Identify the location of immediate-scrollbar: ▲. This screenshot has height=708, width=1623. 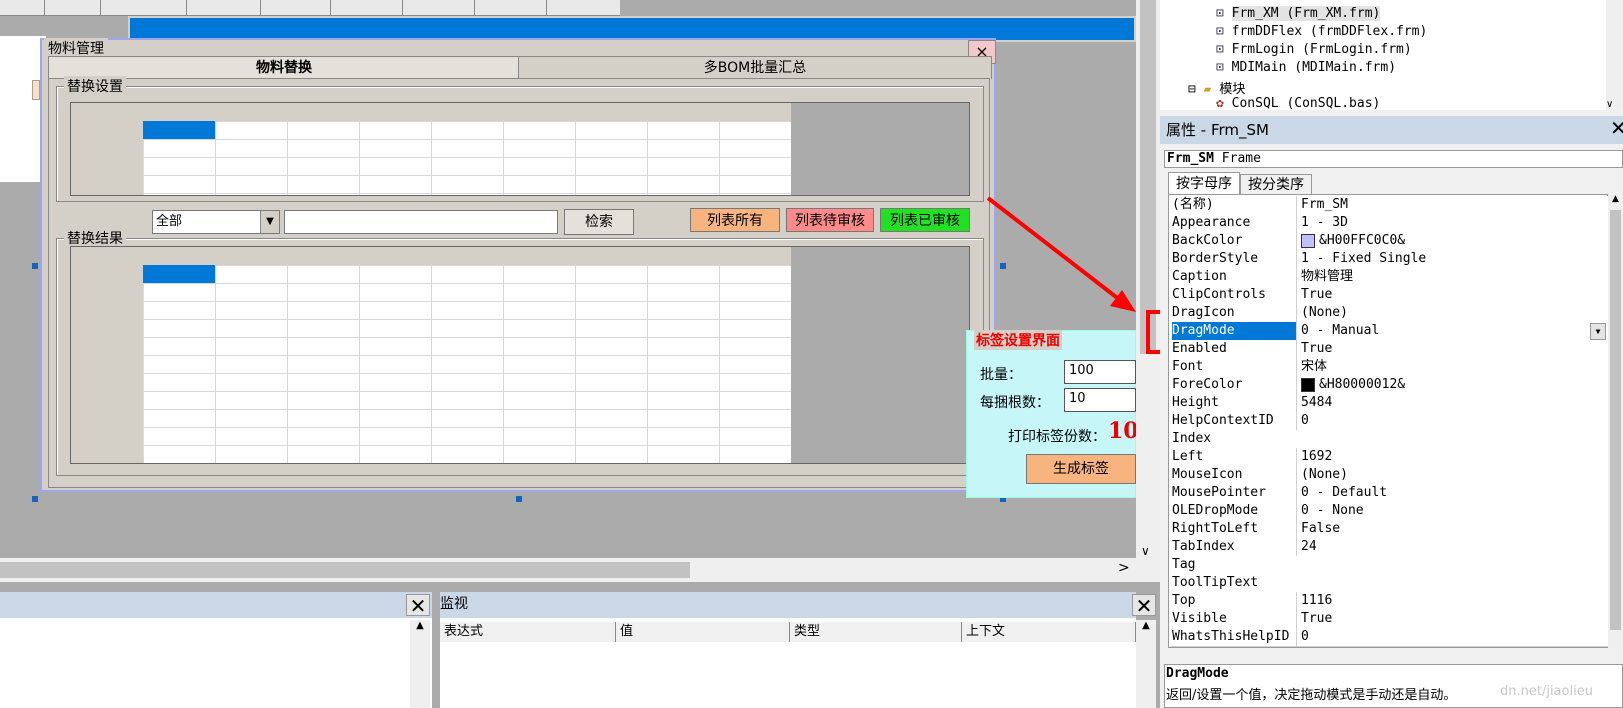
(420, 664).